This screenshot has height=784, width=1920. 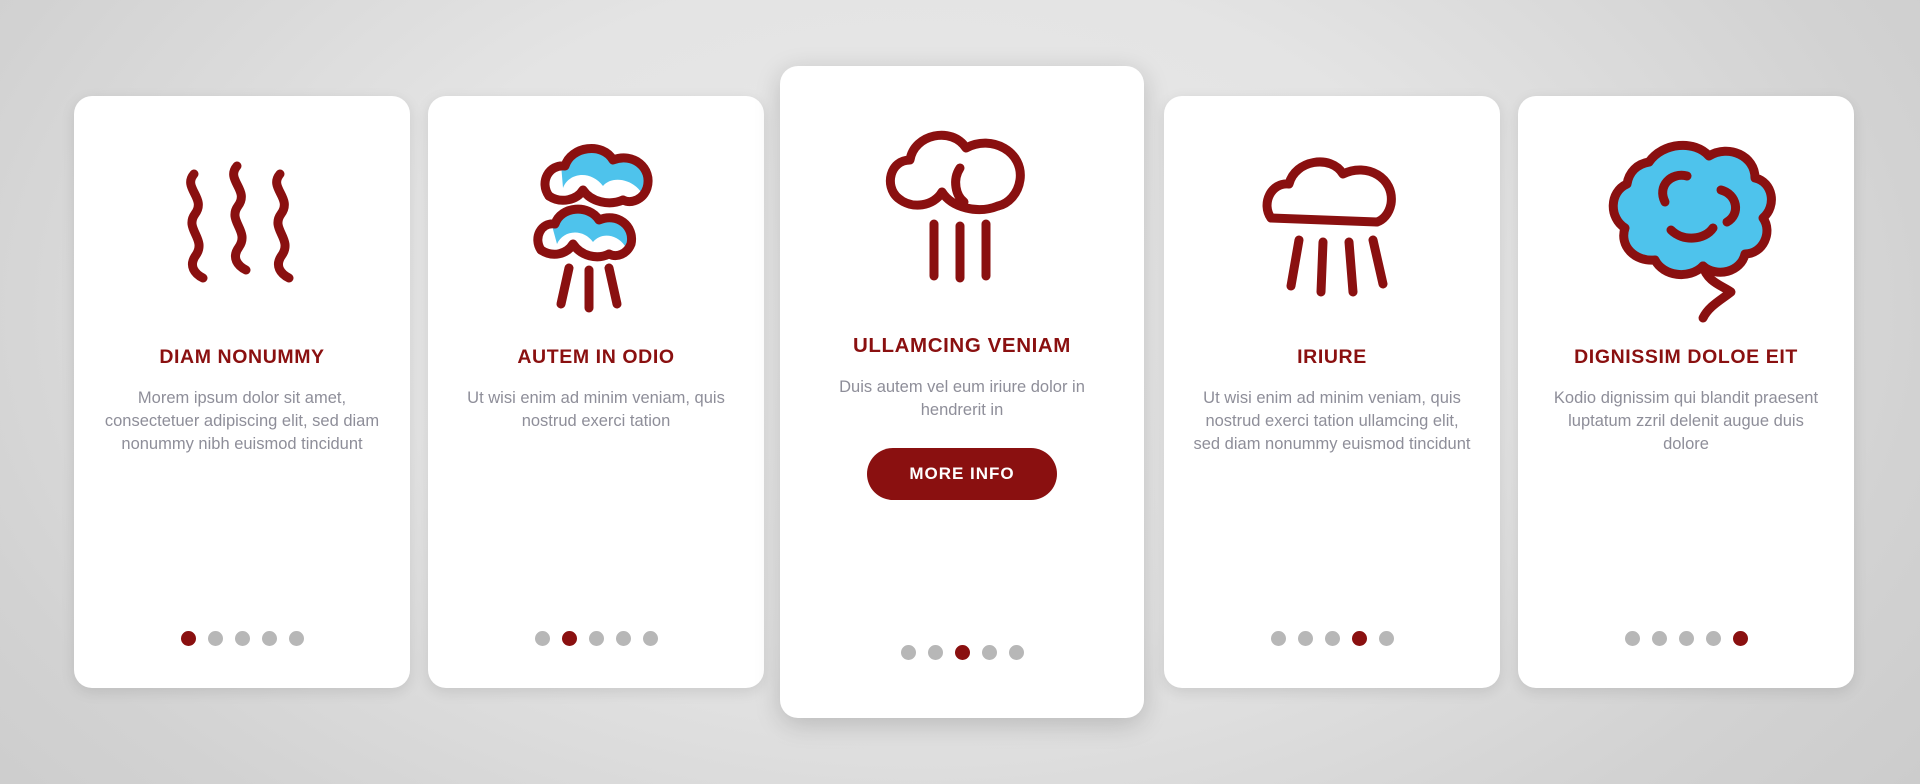 I want to click on cloud-rain-icon, so click(x=962, y=200).